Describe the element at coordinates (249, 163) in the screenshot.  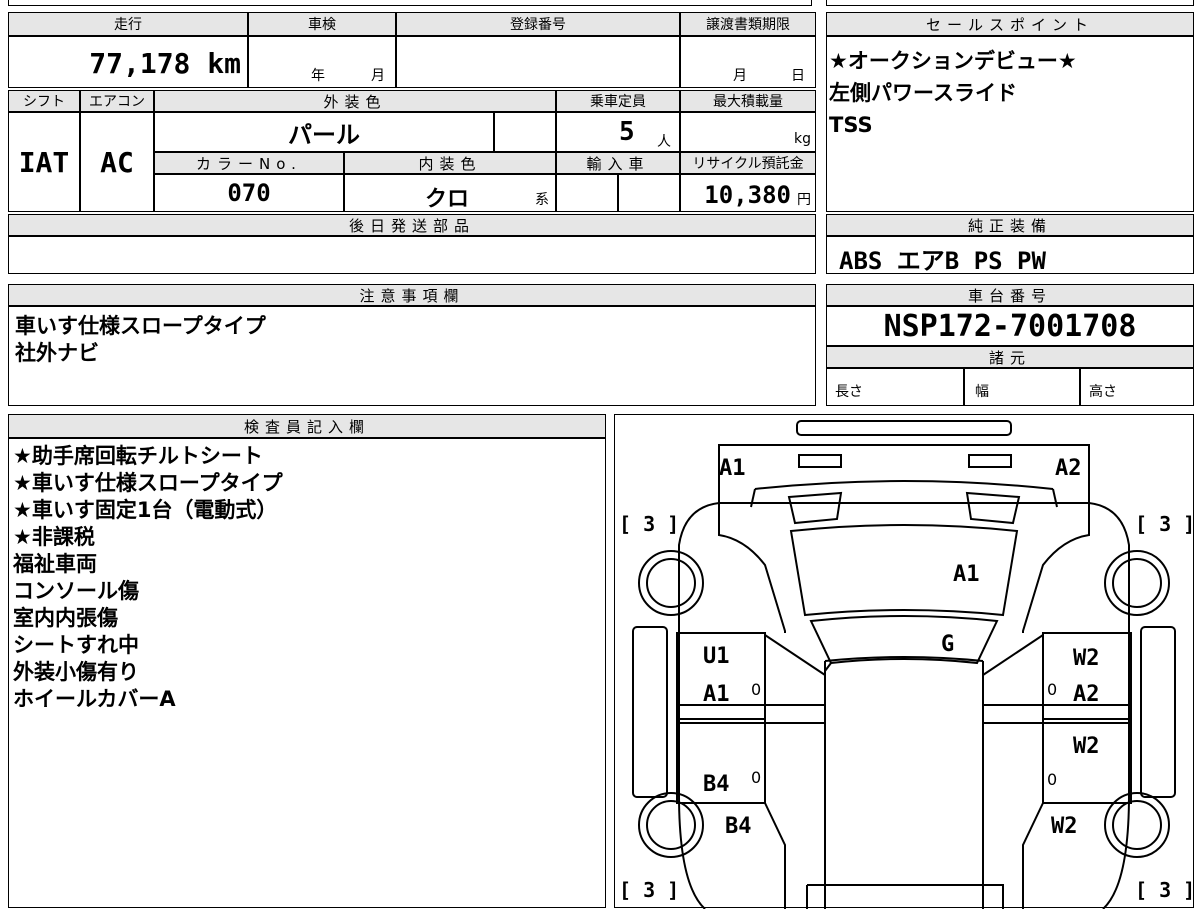
I see `color-no-header: カラーNo.` at that location.